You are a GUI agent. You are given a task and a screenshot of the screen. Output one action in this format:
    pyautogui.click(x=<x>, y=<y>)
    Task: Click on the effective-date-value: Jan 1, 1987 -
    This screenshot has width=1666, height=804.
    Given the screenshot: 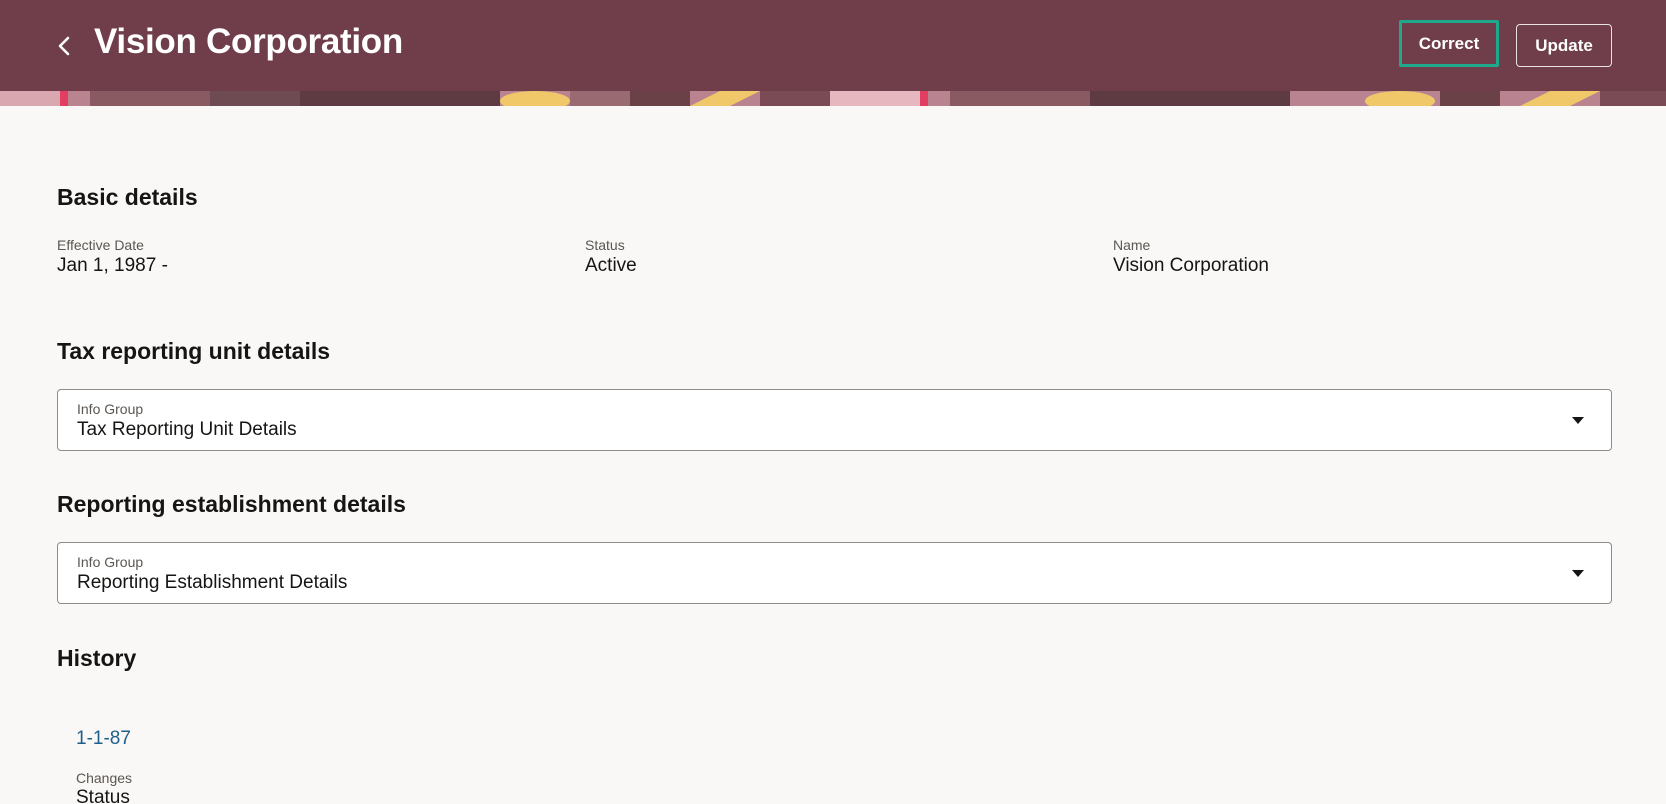 What is the action you would take?
    pyautogui.click(x=112, y=265)
    